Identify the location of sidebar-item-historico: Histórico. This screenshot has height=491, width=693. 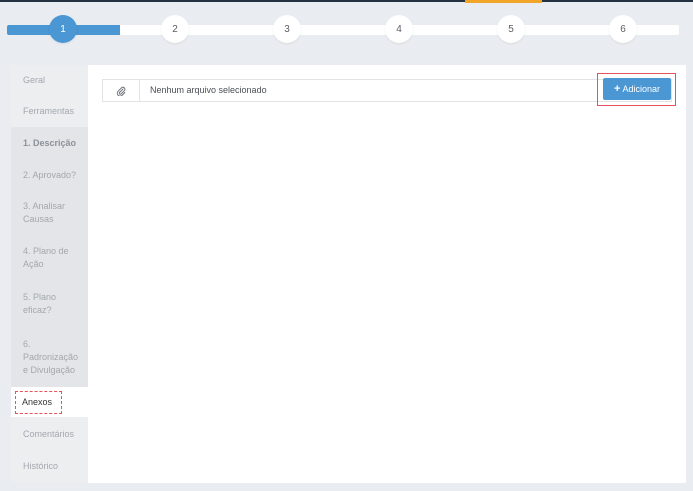
(49, 466).